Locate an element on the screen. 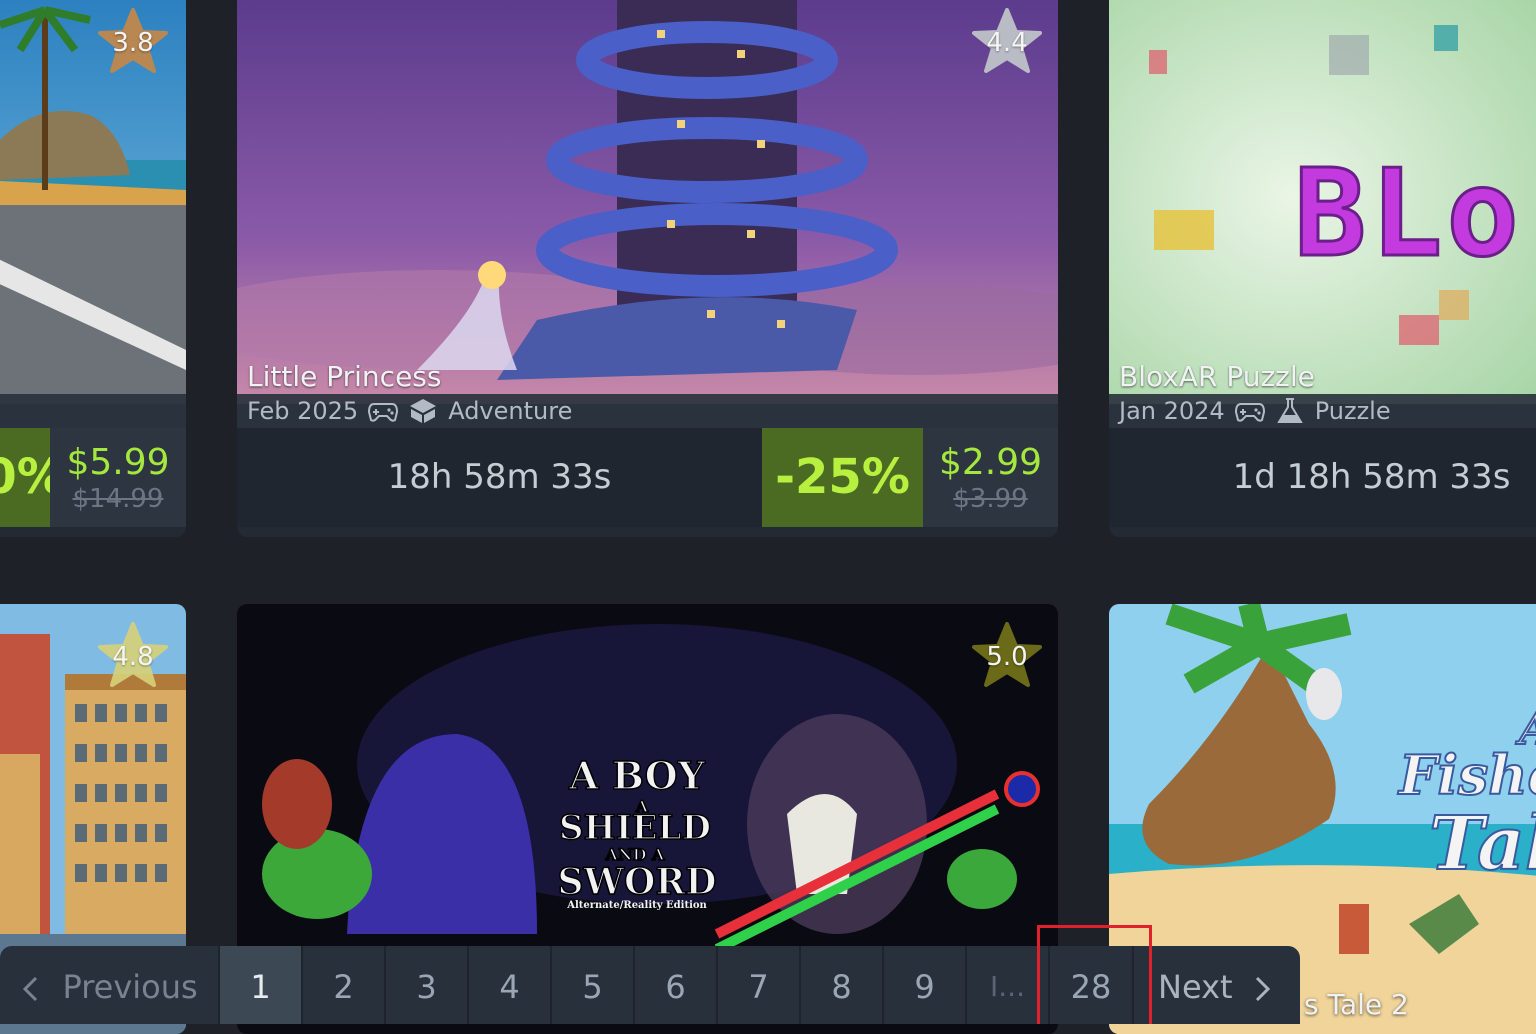 Image resolution: width=1536 pixels, height=1034 pixels. game-meta: Jan 2024 Puzzle is located at coordinates (1255, 411).